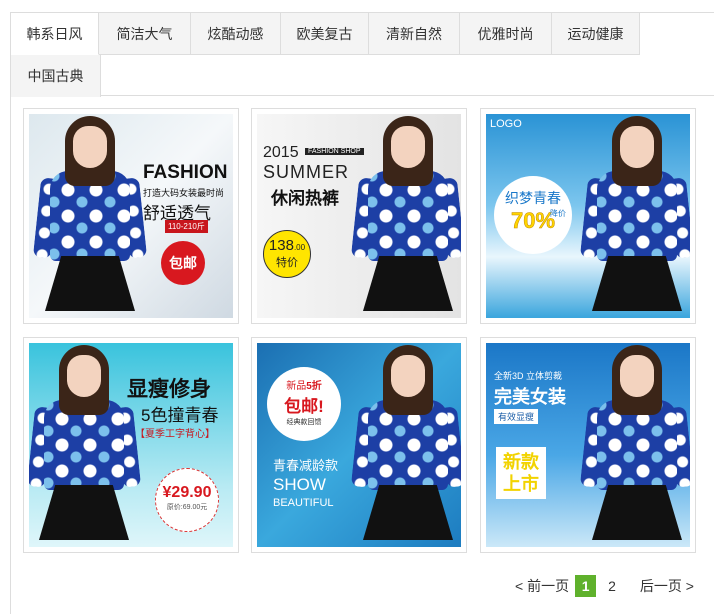 The height and width of the screenshot is (614, 714). What do you see at coordinates (533, 198) in the screenshot?
I see `feature-text: 织梦青春` at bounding box center [533, 198].